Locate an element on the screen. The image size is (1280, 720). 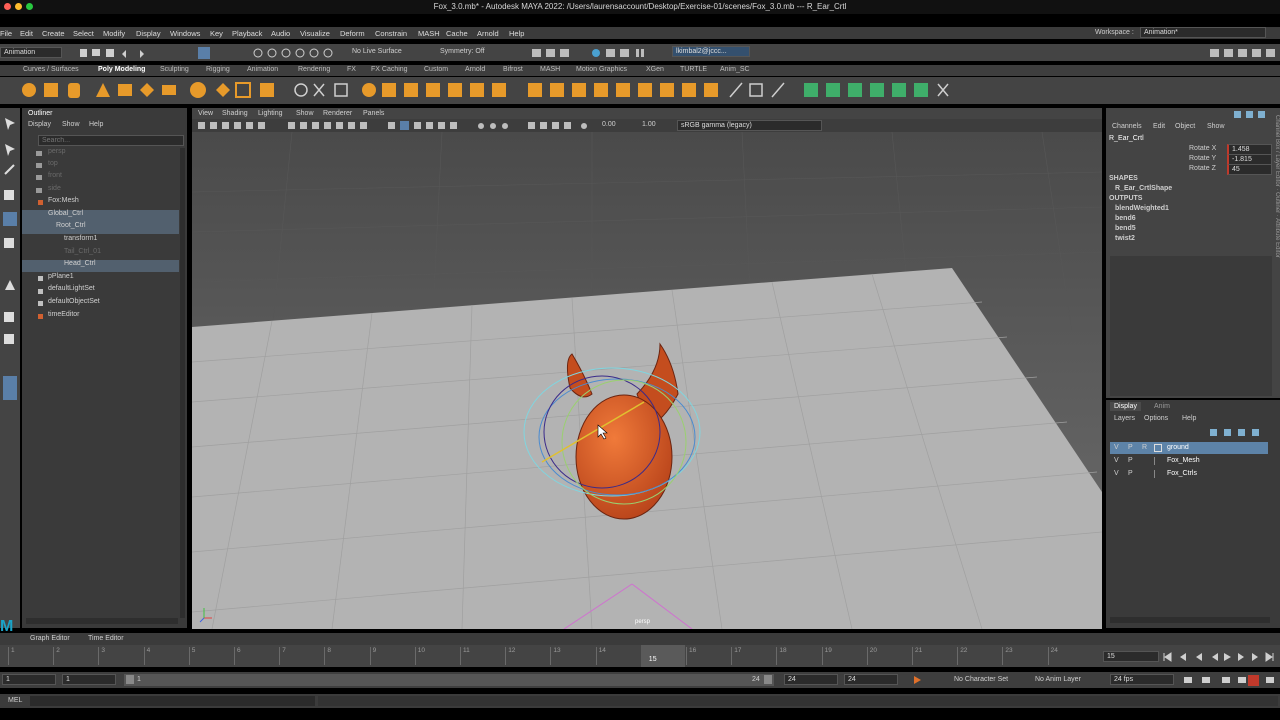
shelf-tab-fx: FX is located at coordinates (351, 69).